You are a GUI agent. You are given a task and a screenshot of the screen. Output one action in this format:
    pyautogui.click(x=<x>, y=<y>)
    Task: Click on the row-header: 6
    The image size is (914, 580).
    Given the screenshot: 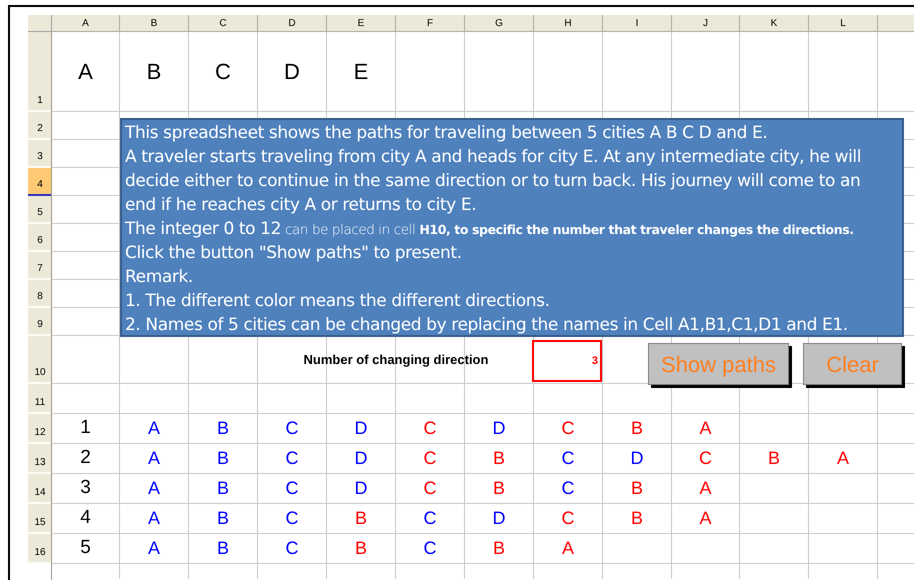 What is the action you would take?
    pyautogui.click(x=40, y=238)
    